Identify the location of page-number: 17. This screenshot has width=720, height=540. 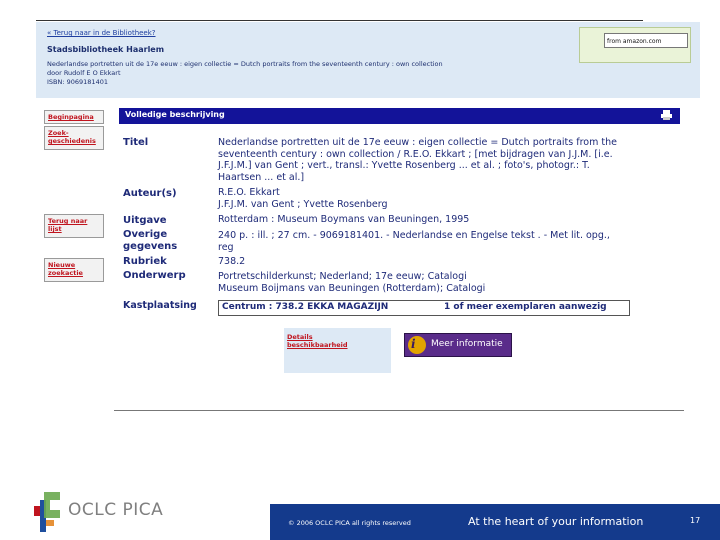
(695, 520).